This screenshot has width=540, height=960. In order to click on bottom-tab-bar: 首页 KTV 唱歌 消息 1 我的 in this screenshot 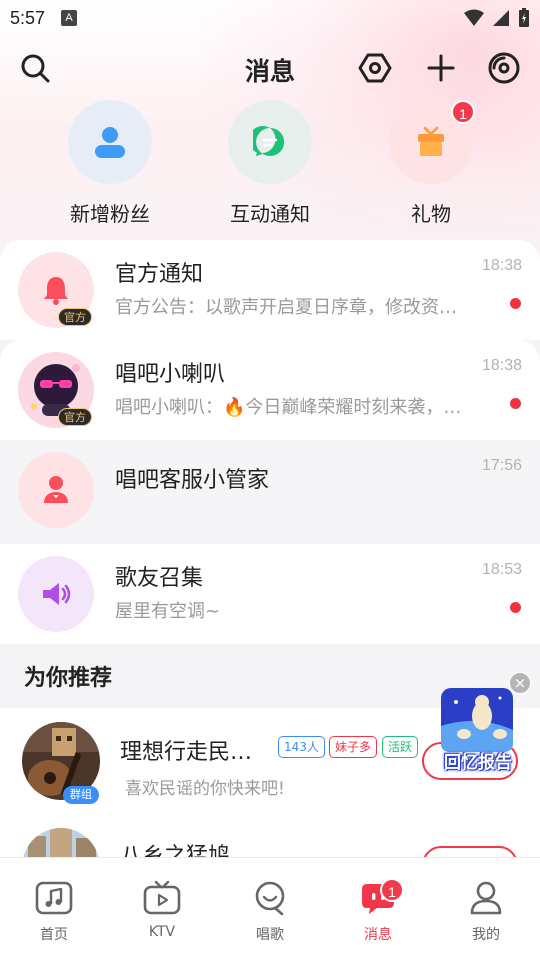, I will do `click(270, 908)`.